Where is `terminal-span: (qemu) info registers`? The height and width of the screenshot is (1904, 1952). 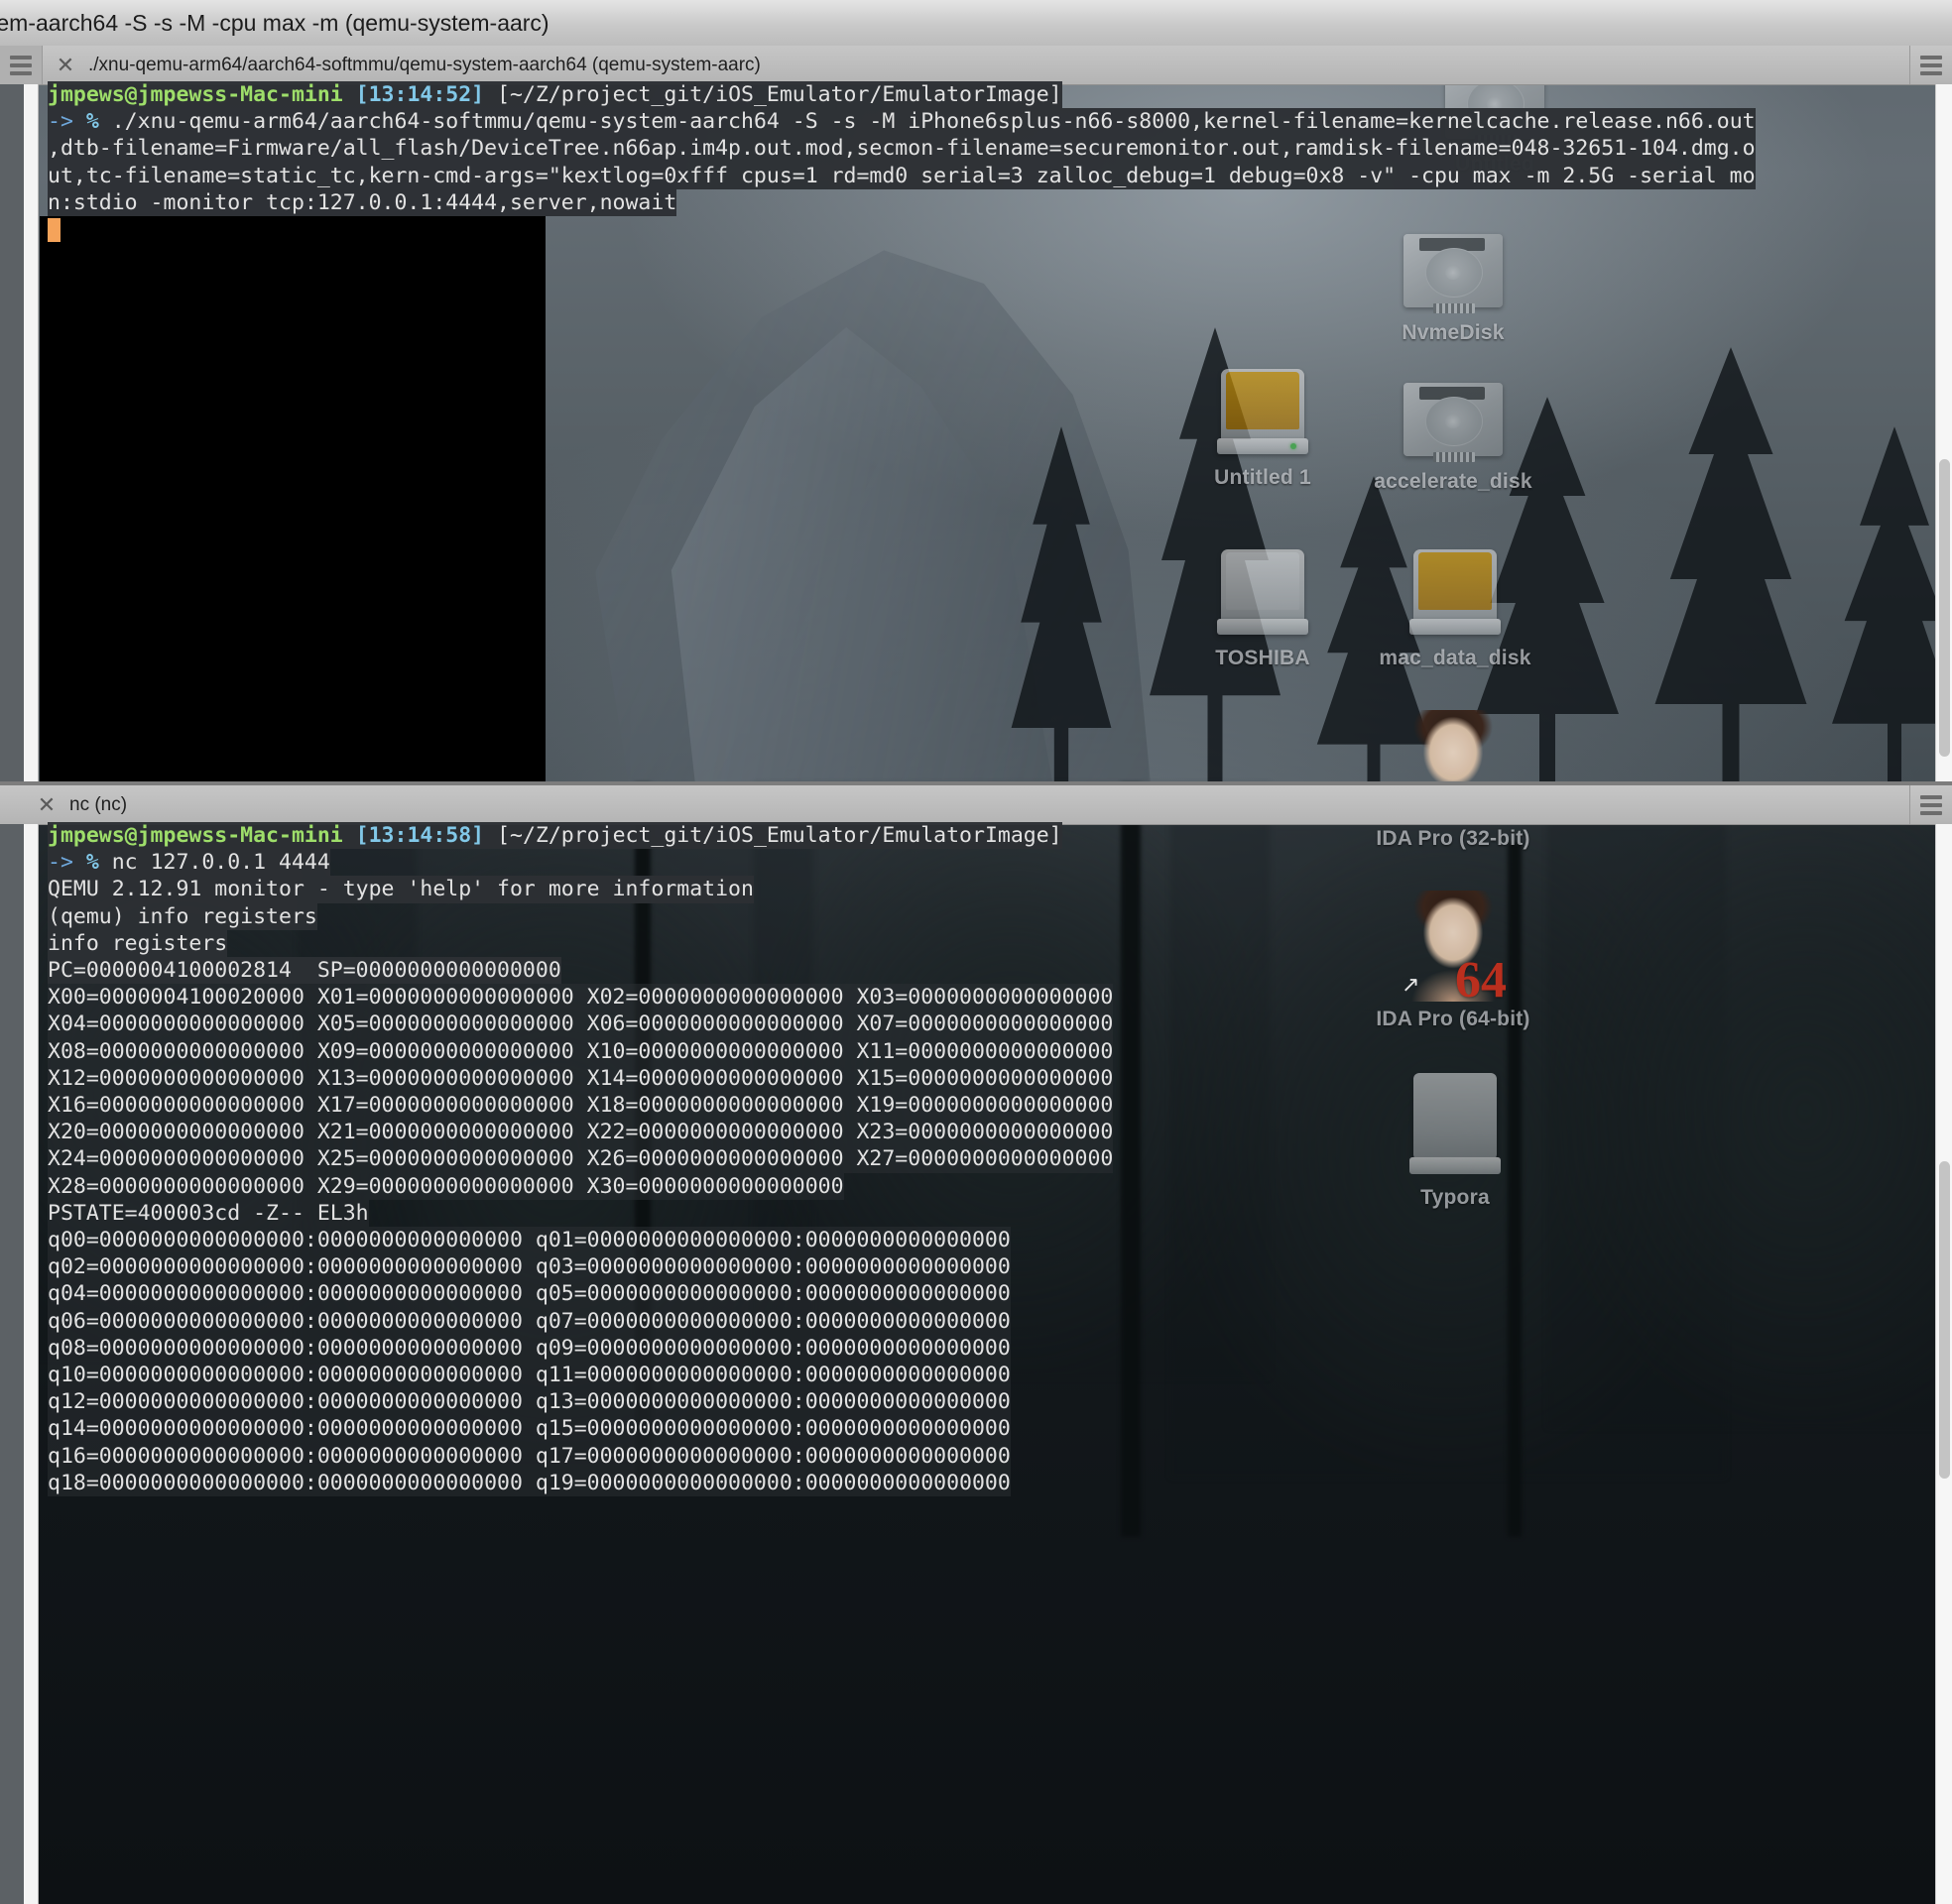 terminal-span: (qemu) info registers is located at coordinates (182, 916).